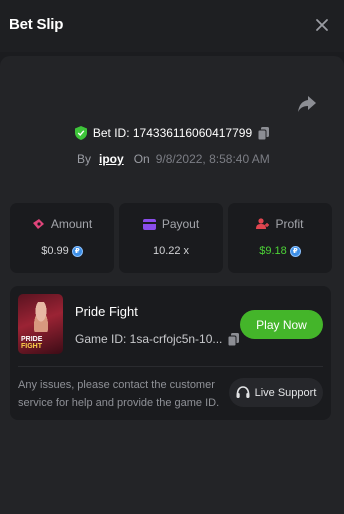  I want to click on thumb-title: PRIDE, so click(32, 339).